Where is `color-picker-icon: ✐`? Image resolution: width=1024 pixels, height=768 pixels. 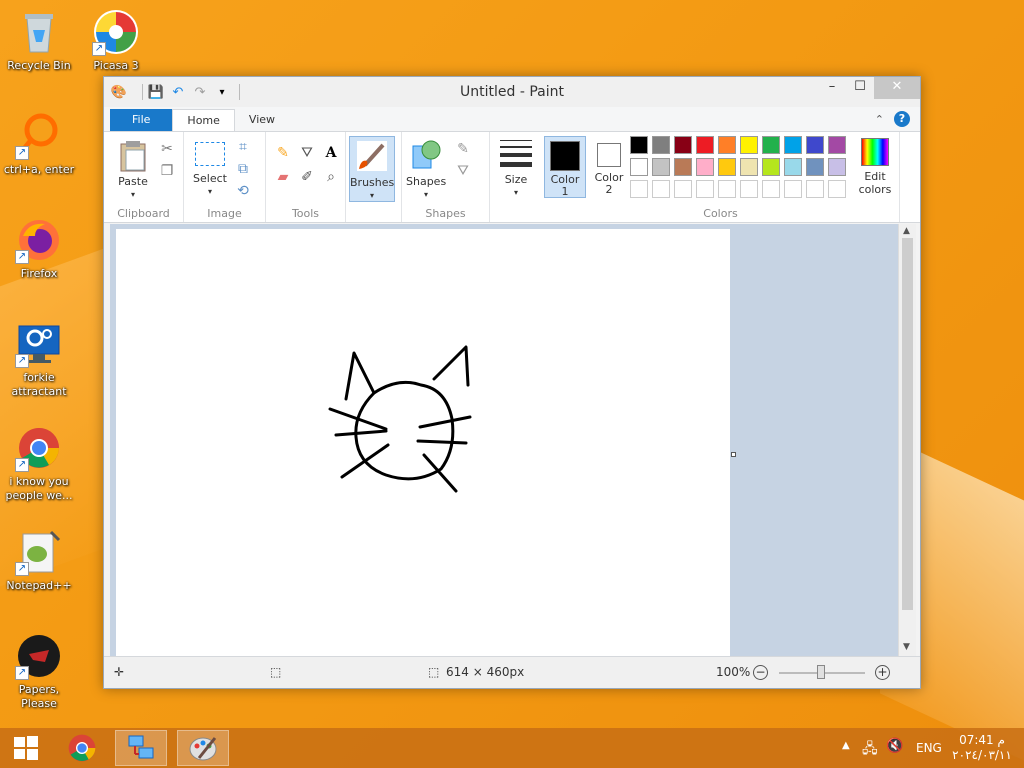
color-picker-icon: ✐ is located at coordinates (307, 177).